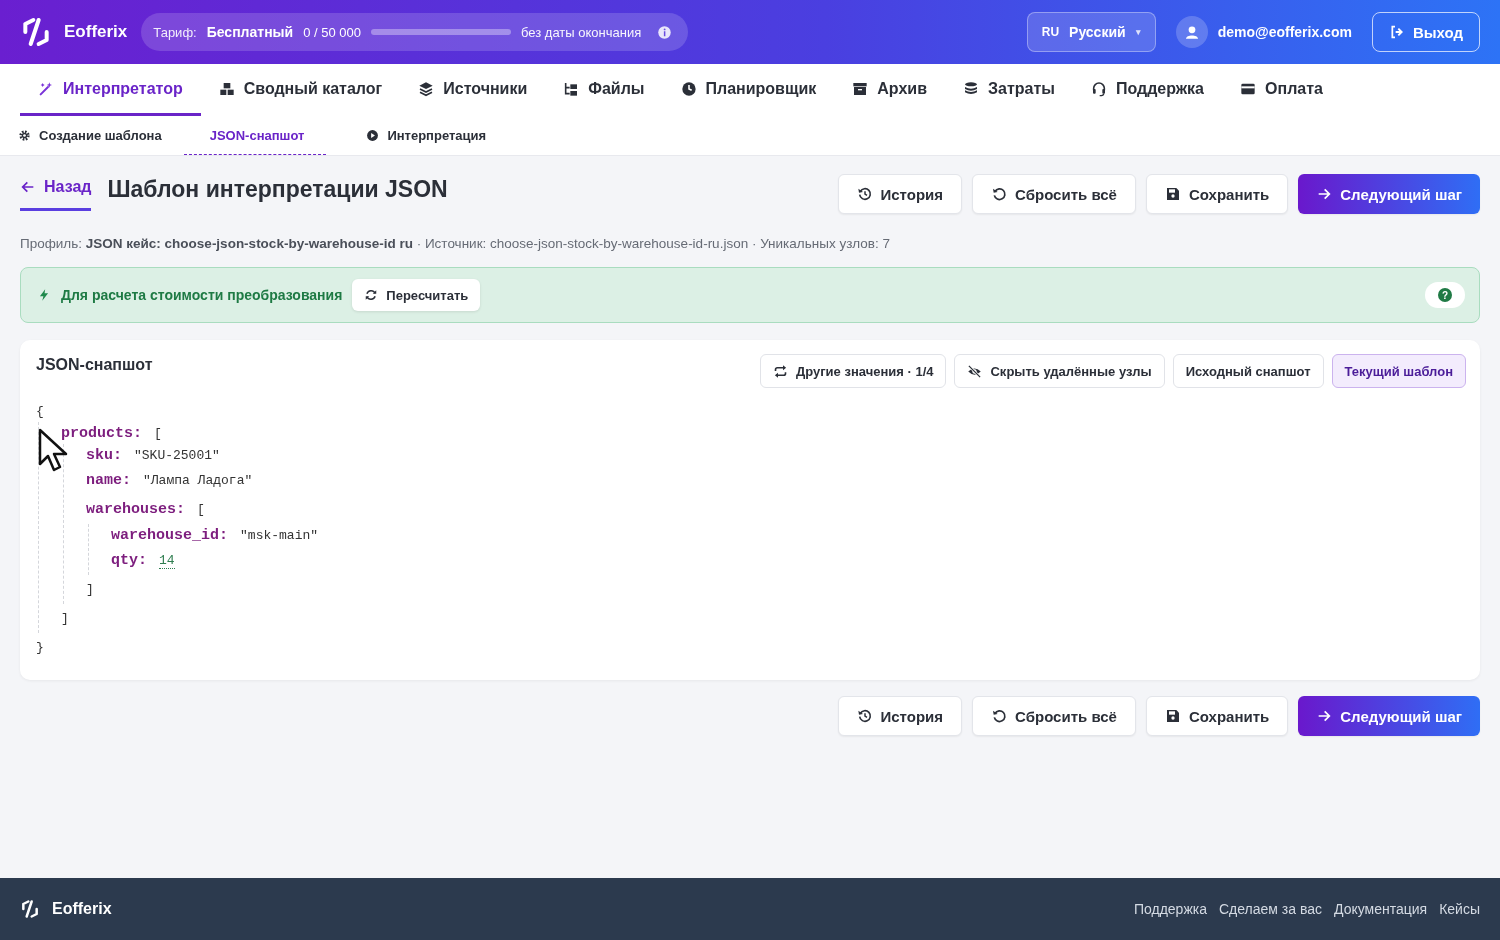 The width and height of the screenshot is (1500, 940). What do you see at coordinates (332, 32) in the screenshot?
I see `usage-count: 0 / 50 000` at bounding box center [332, 32].